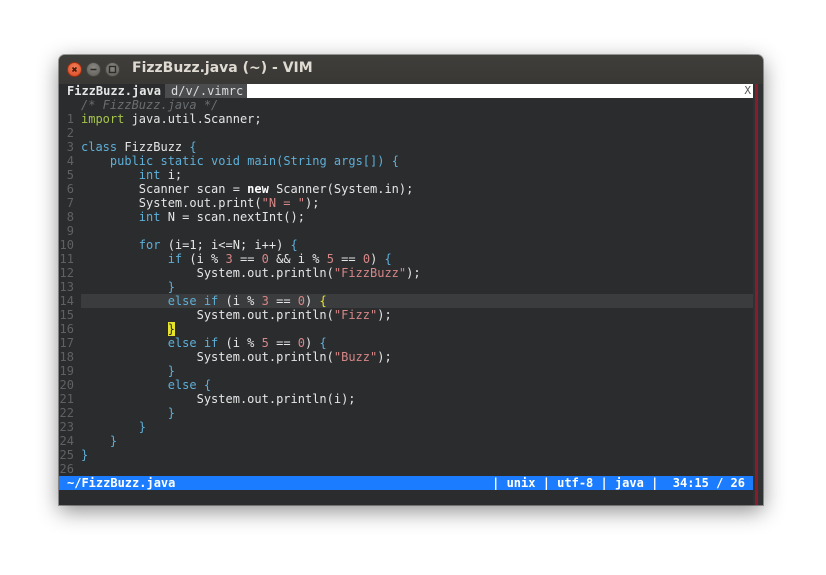  I want to click on code-line: 6 int i;, so click(406, 182).